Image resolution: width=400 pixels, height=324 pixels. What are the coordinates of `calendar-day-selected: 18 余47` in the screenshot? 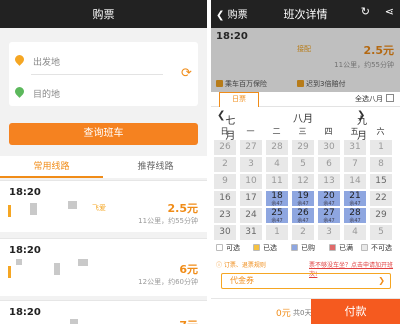 It's located at (277, 199).